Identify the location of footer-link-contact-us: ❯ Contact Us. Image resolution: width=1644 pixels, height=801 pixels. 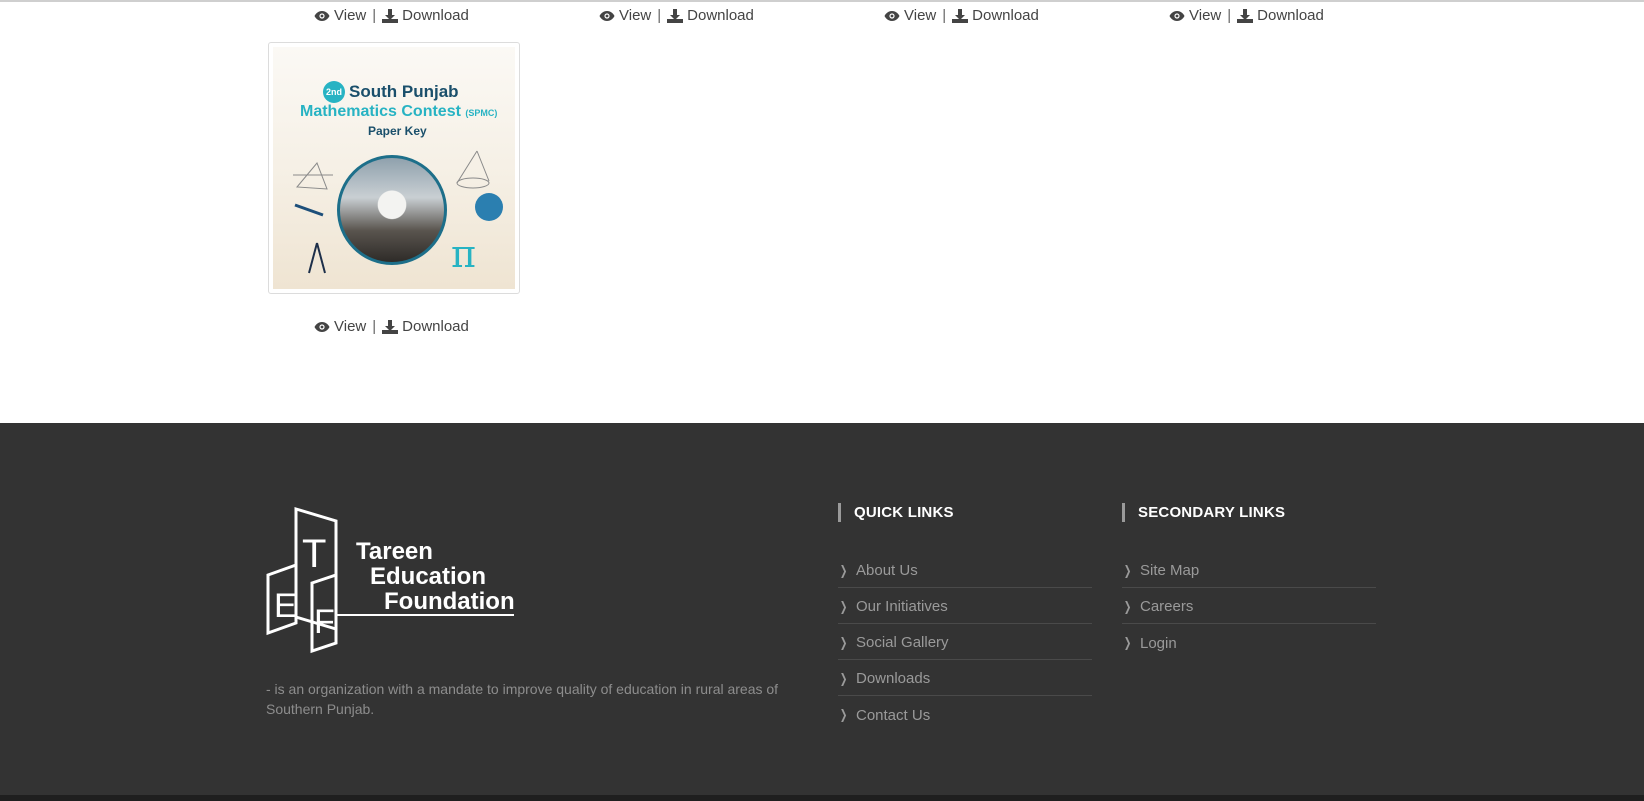
(965, 714).